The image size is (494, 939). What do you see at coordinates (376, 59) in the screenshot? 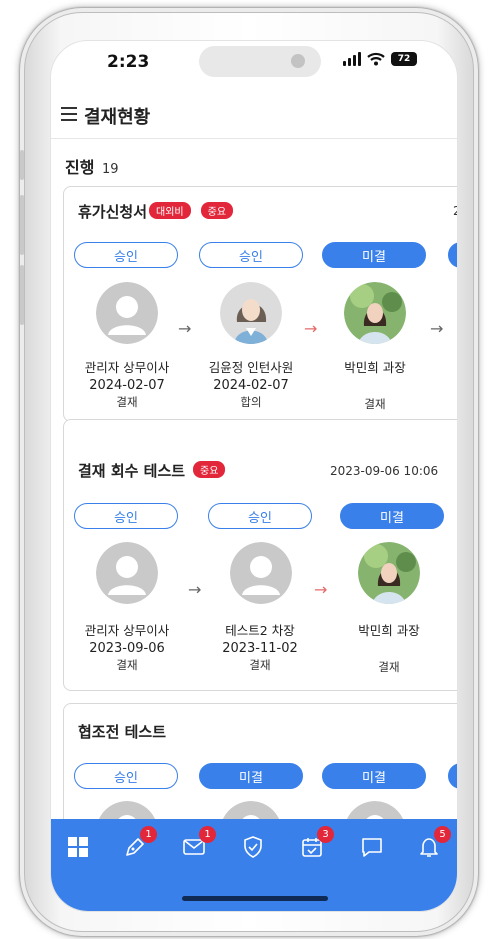
I see `wifi-icon` at bounding box center [376, 59].